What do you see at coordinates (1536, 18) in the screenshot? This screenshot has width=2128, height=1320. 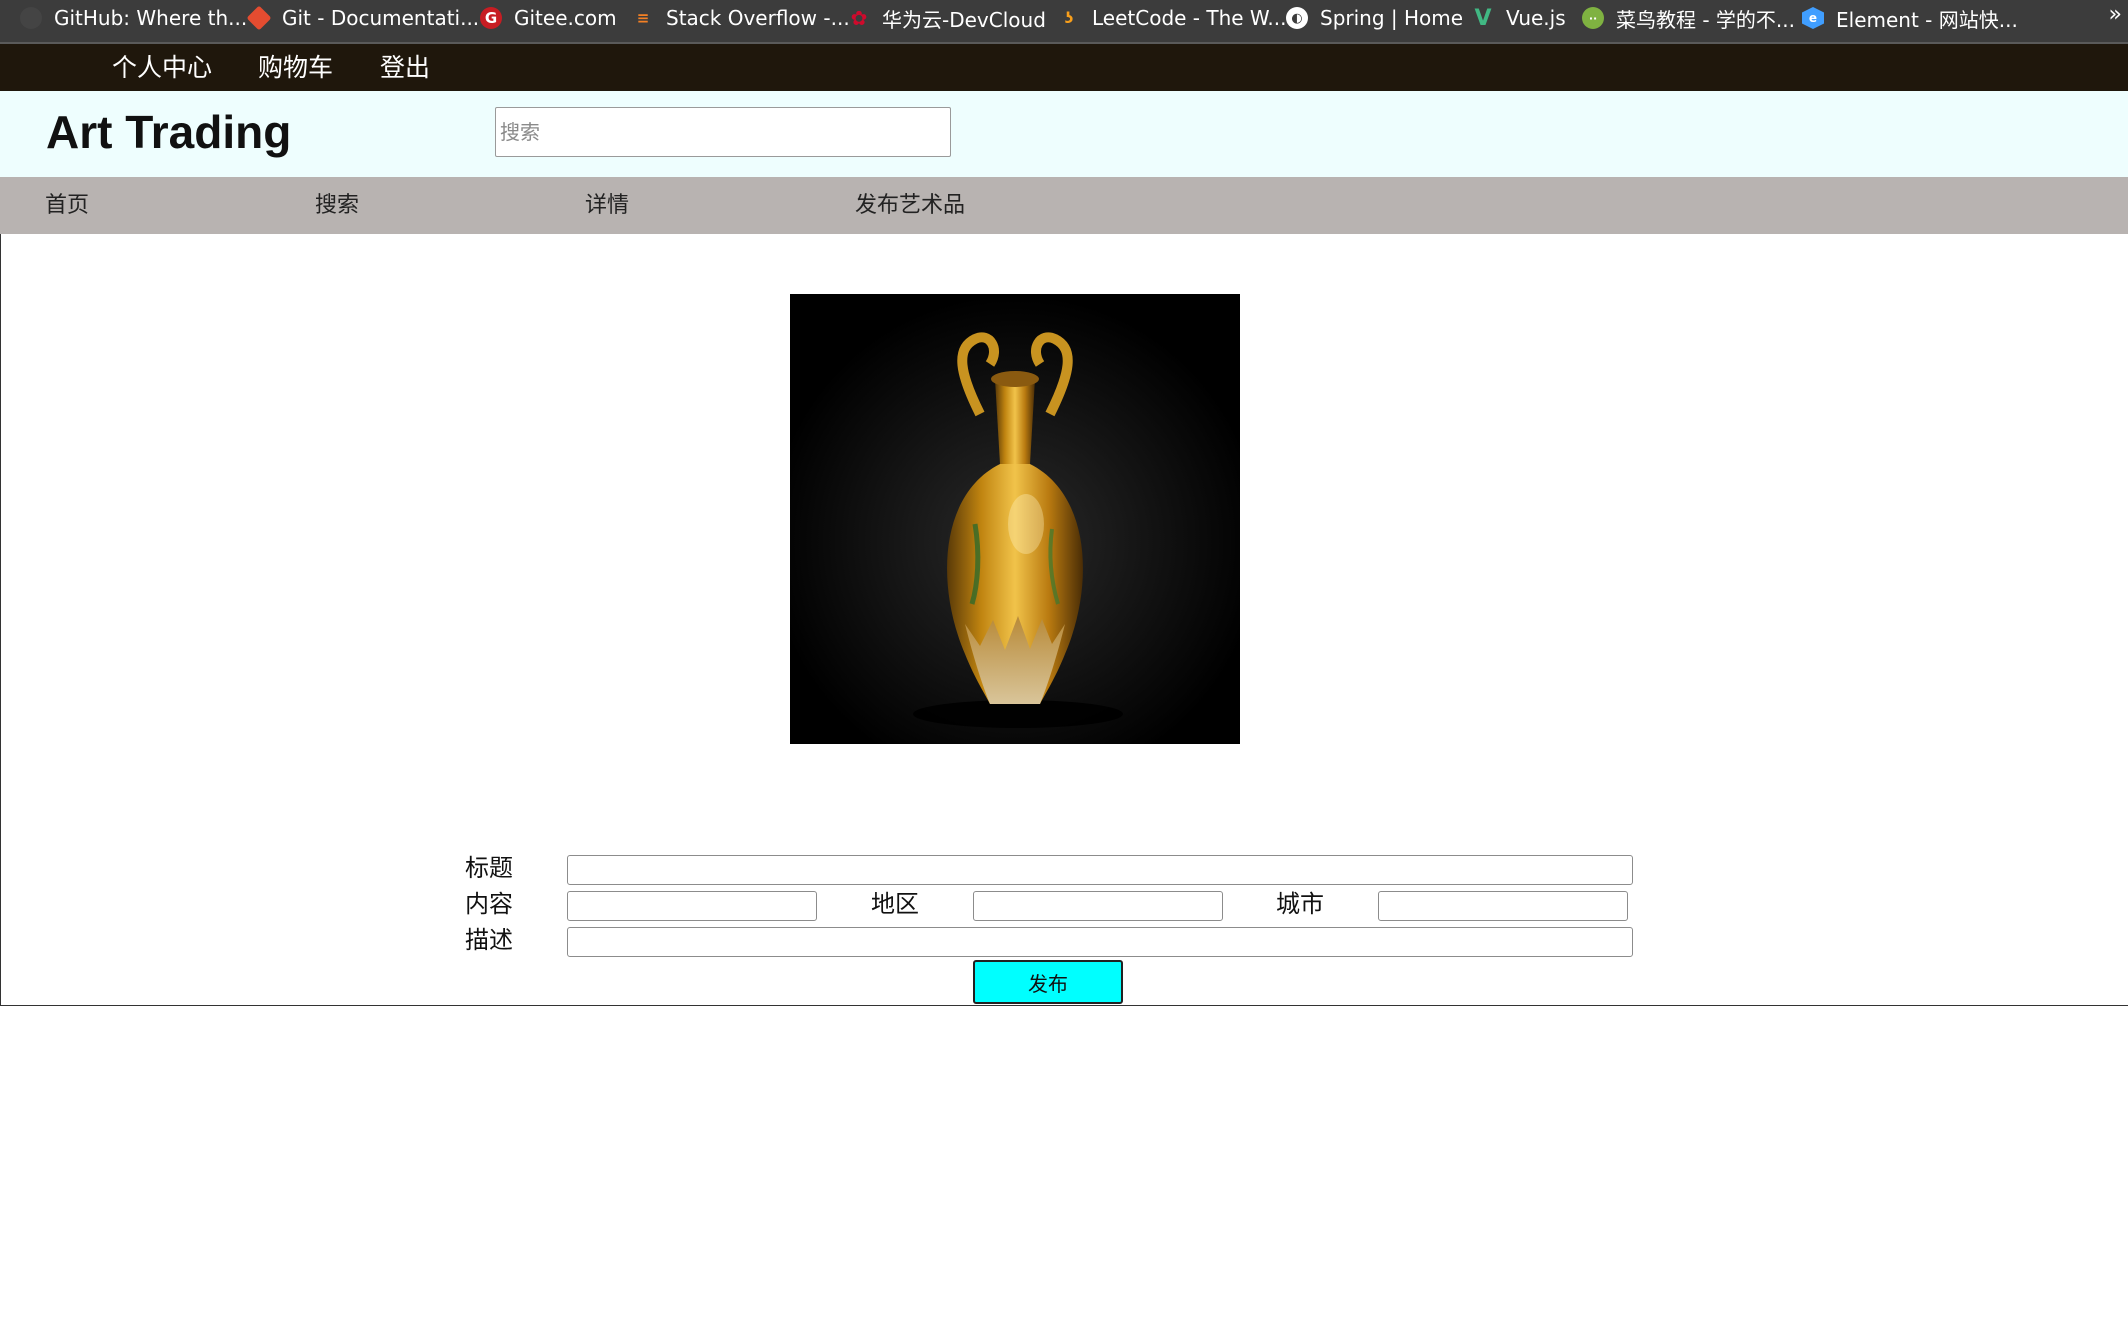 I see `bookmark-label: Vue.js` at bounding box center [1536, 18].